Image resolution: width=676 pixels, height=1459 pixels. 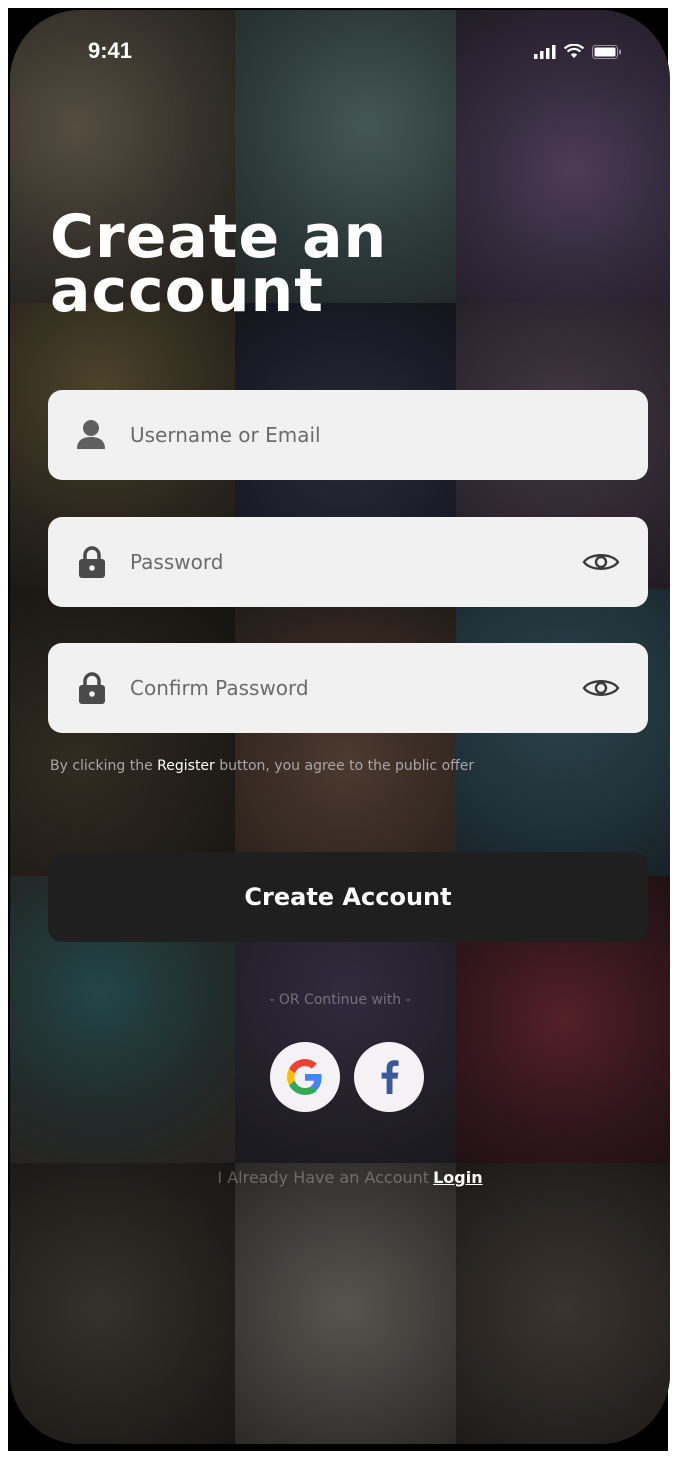 I want to click on signal-icon, so click(x=545, y=51).